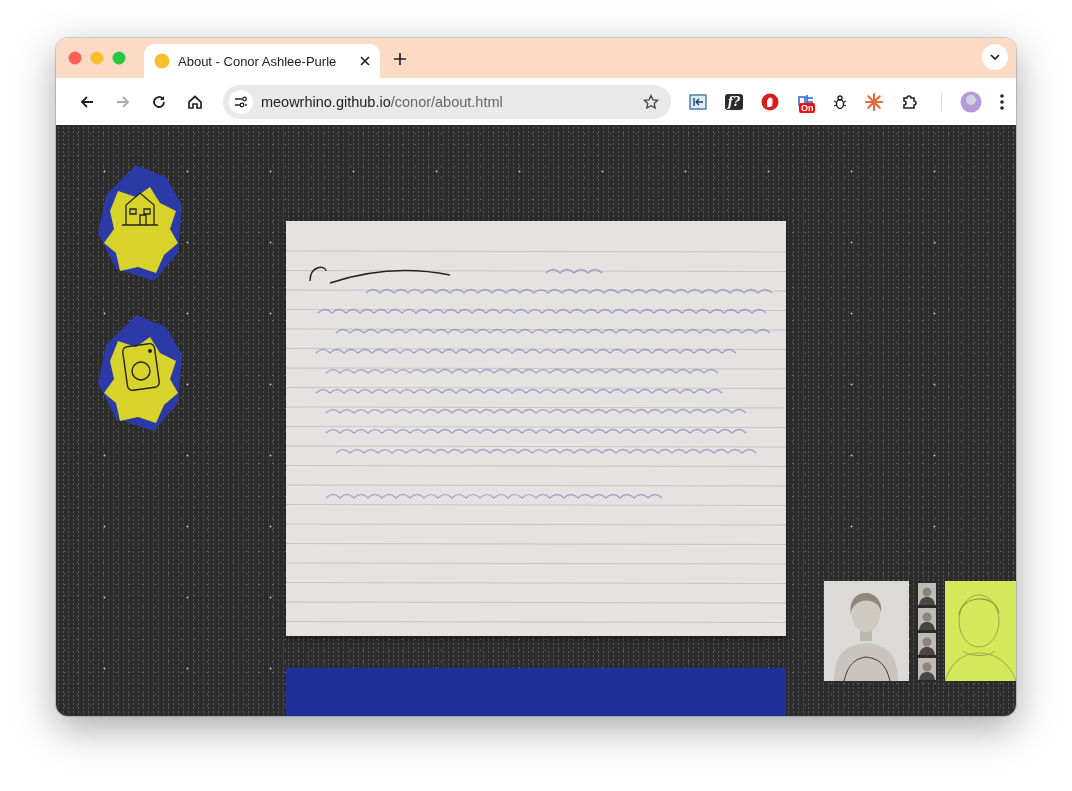 This screenshot has height=791, width=1072. I want to click on new-tab-icon, so click(400, 59).